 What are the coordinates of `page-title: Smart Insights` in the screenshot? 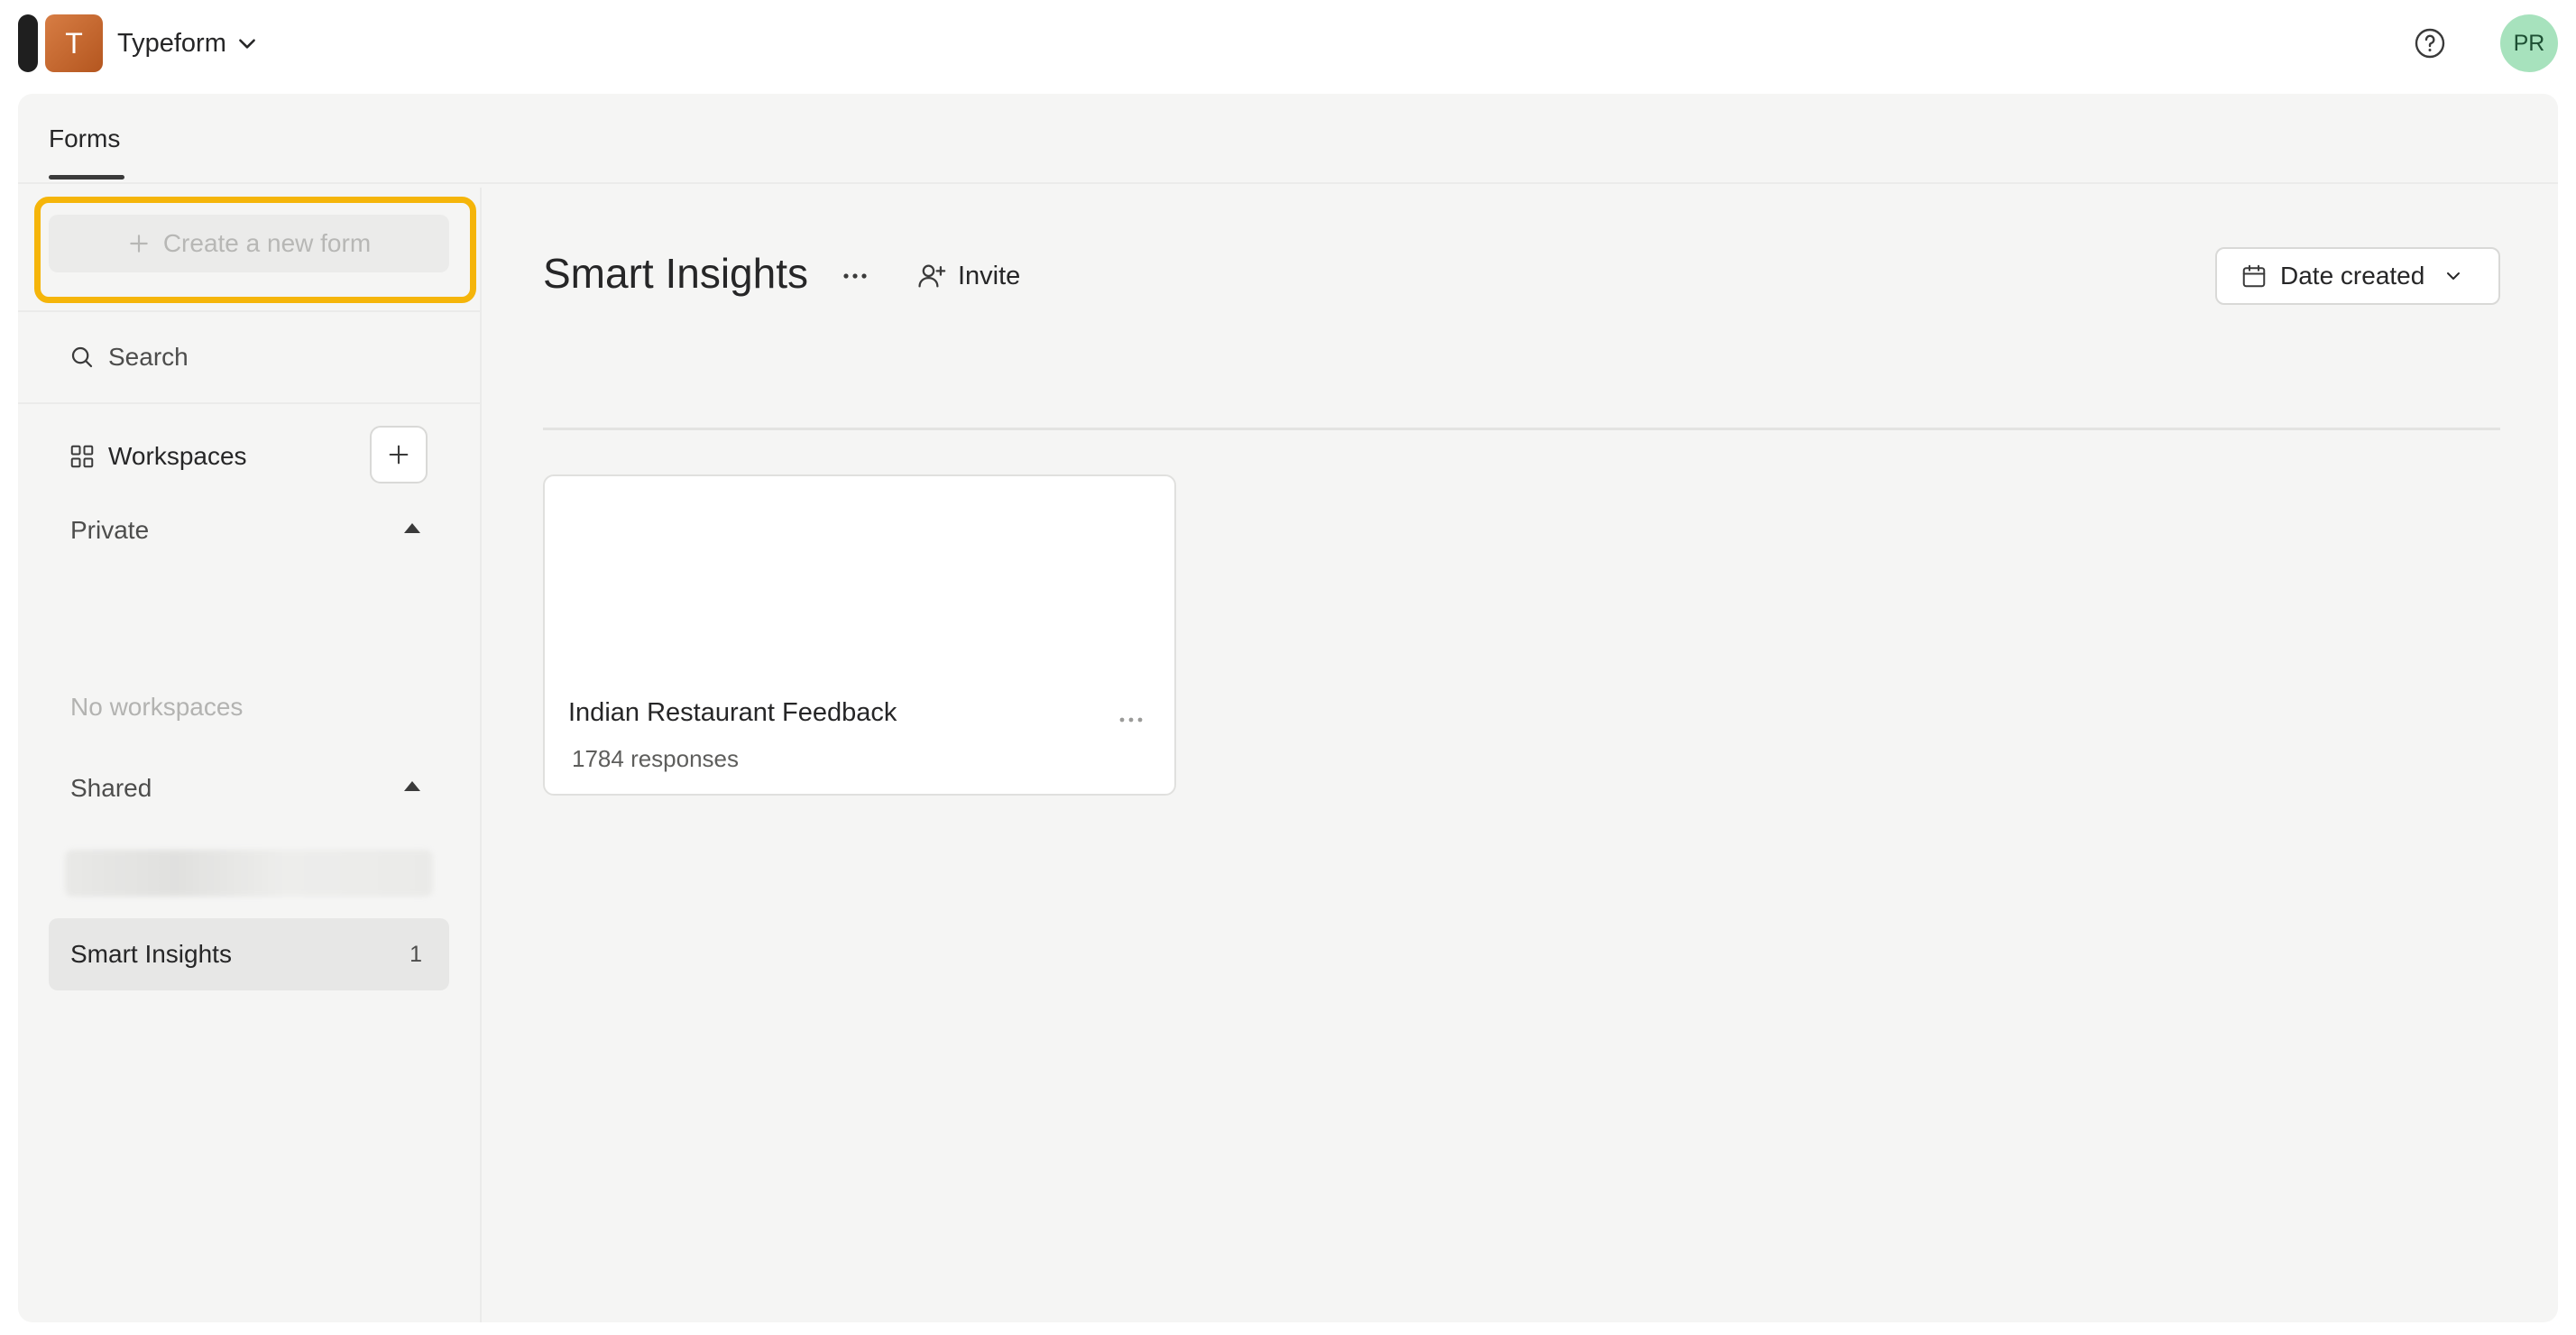 It's located at (675, 273).